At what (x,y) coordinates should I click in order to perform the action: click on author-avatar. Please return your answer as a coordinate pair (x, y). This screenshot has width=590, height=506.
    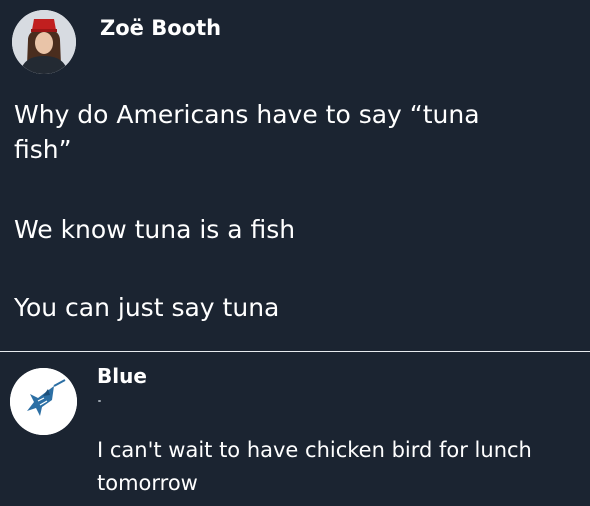
    Looking at the image, I should click on (44, 42).